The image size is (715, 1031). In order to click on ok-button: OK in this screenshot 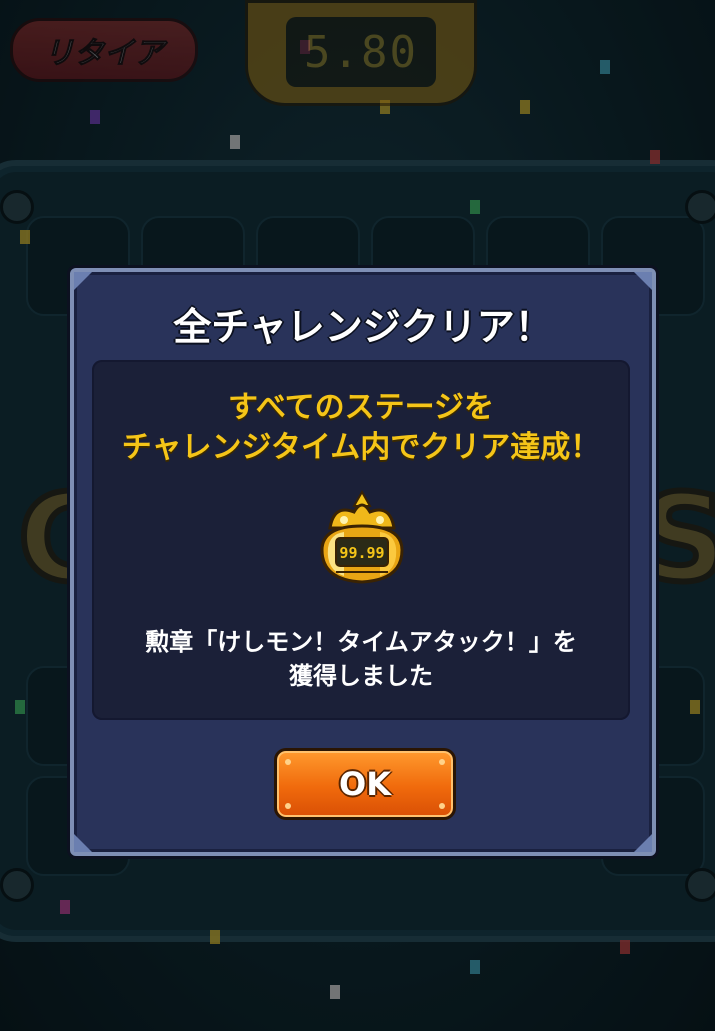, I will do `click(365, 784)`.